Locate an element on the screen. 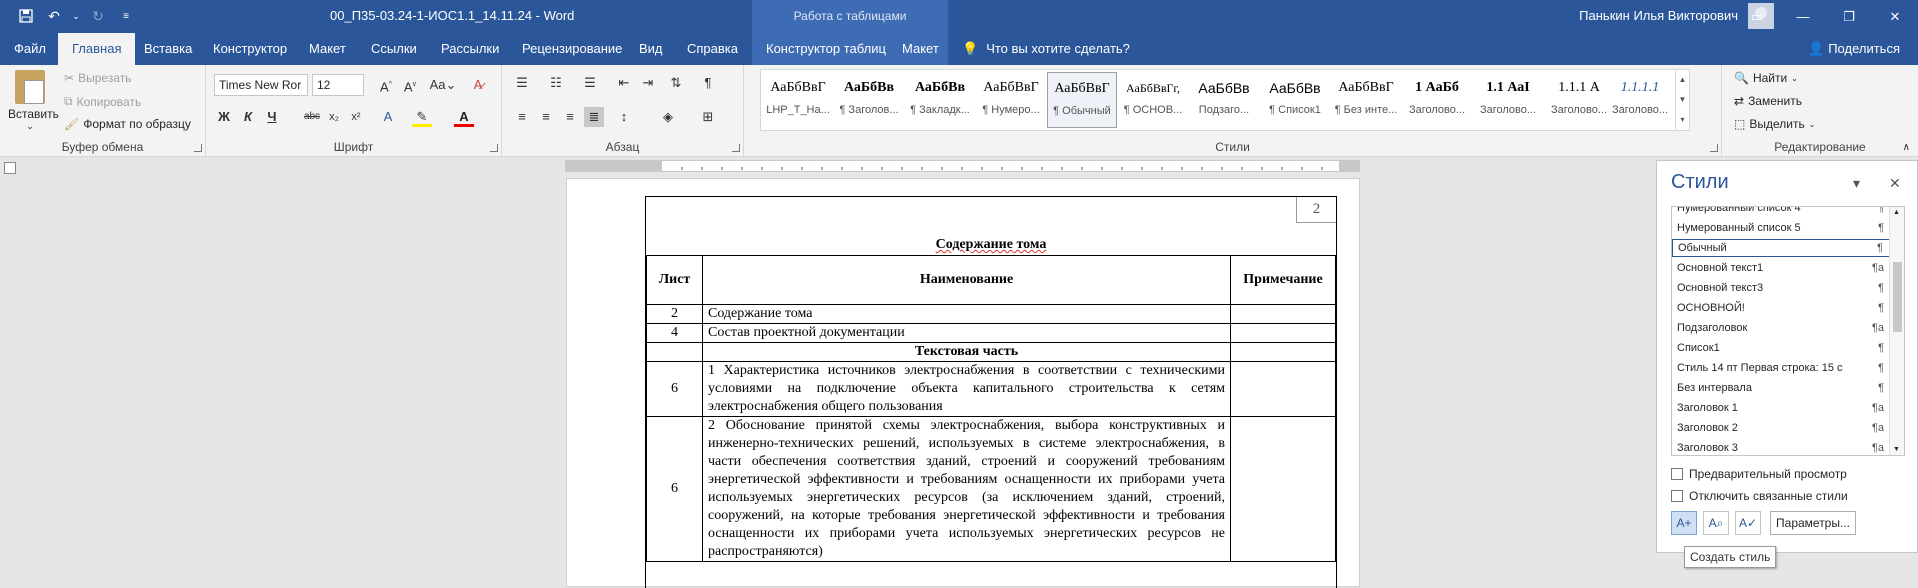  align-center-icon: ≡ is located at coordinates (546, 117).